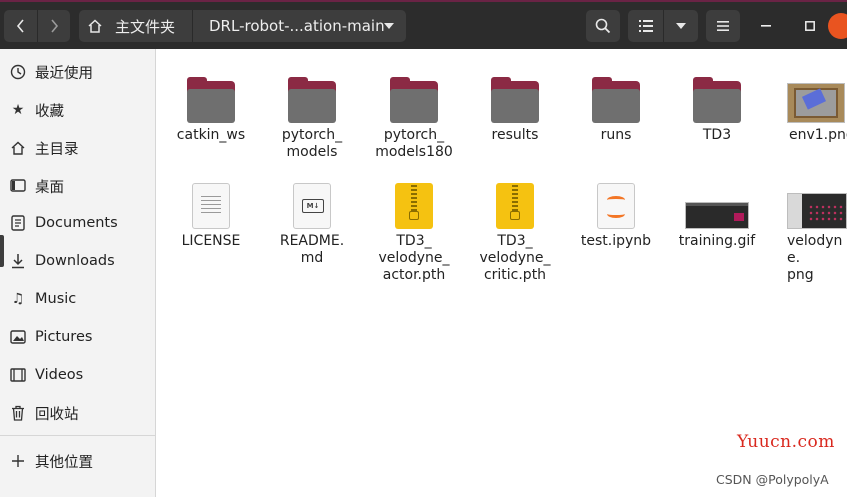 This screenshot has height=497, width=847. I want to click on site-watermark: Yuucn.com, so click(786, 442).